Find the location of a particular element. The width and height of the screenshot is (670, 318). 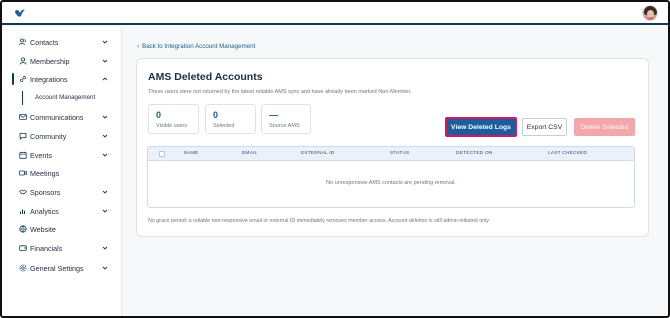

select-all-checkbox is located at coordinates (162, 154).